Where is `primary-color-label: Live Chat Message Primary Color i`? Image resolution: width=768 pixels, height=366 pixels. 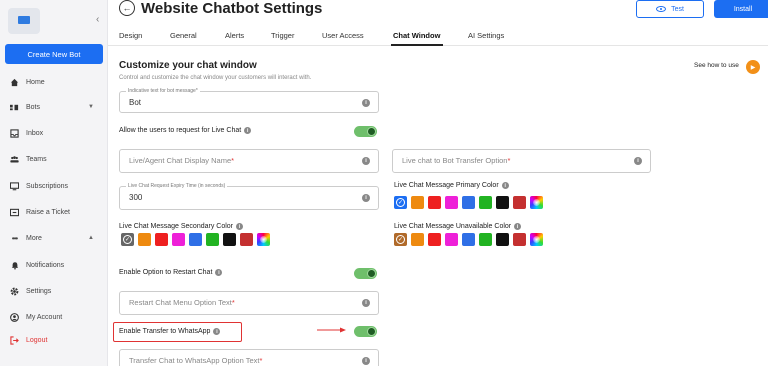 primary-color-label: Live Chat Message Primary Color i is located at coordinates (451, 185).